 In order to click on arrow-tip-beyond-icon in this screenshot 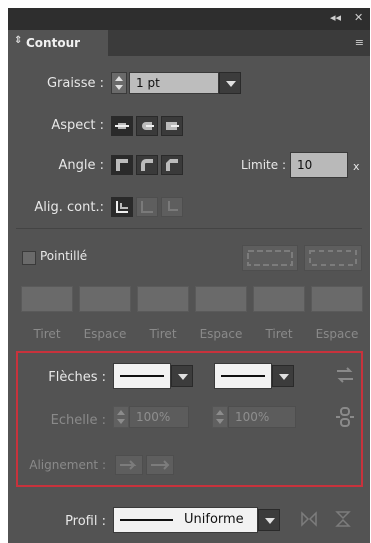, I will do `click(129, 465)`.